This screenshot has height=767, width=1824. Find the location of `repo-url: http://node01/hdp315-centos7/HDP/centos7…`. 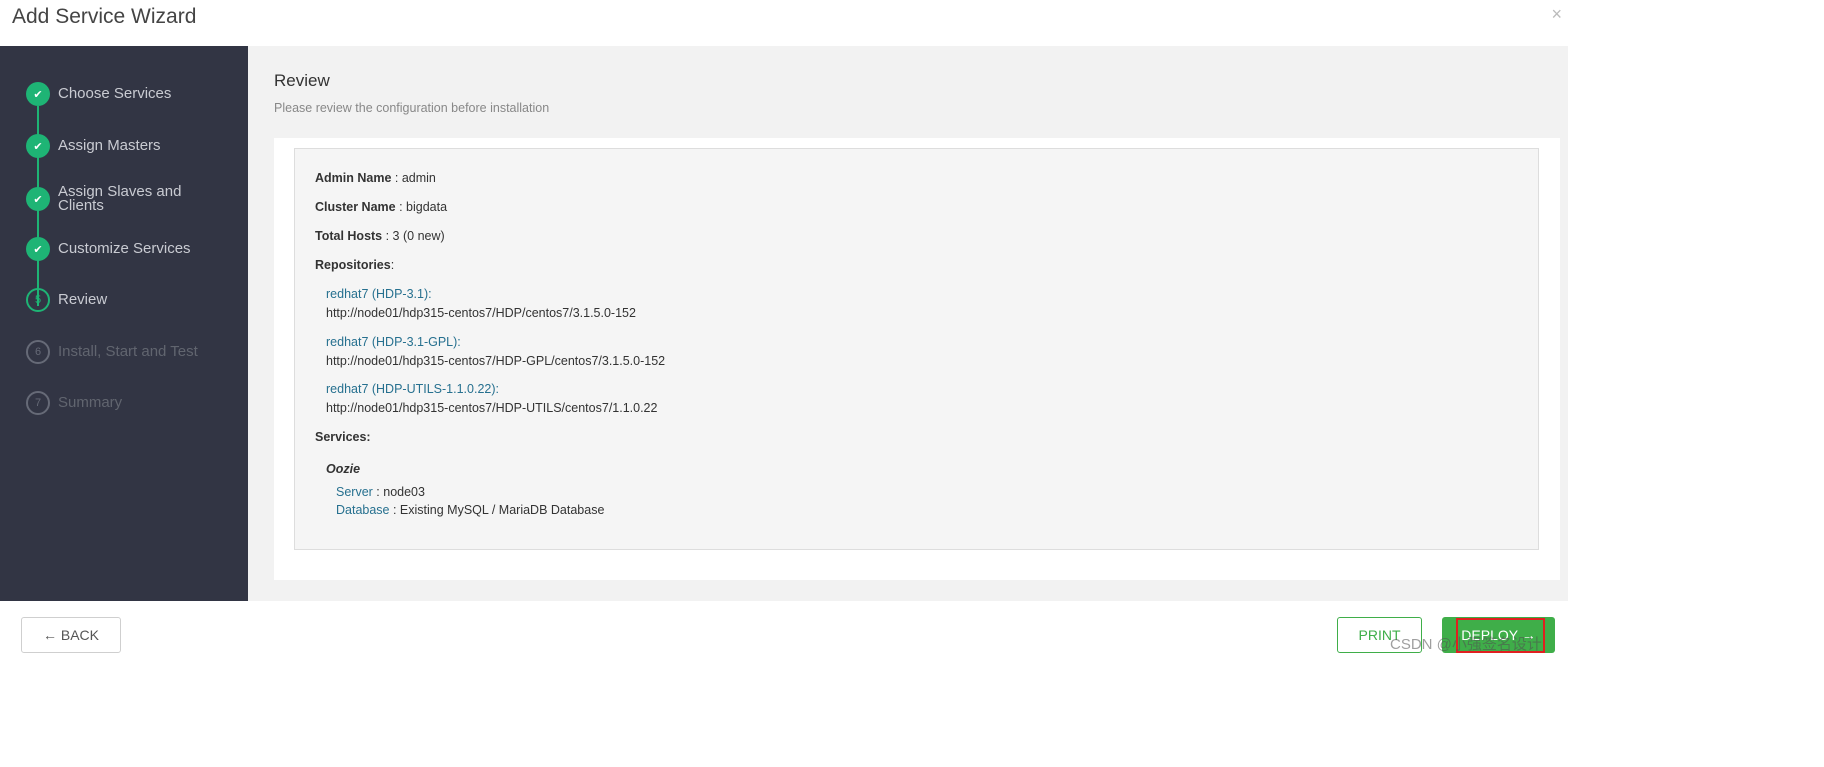

repo-url: http://node01/hdp315-centos7/HDP/centos7… is located at coordinates (481, 313).